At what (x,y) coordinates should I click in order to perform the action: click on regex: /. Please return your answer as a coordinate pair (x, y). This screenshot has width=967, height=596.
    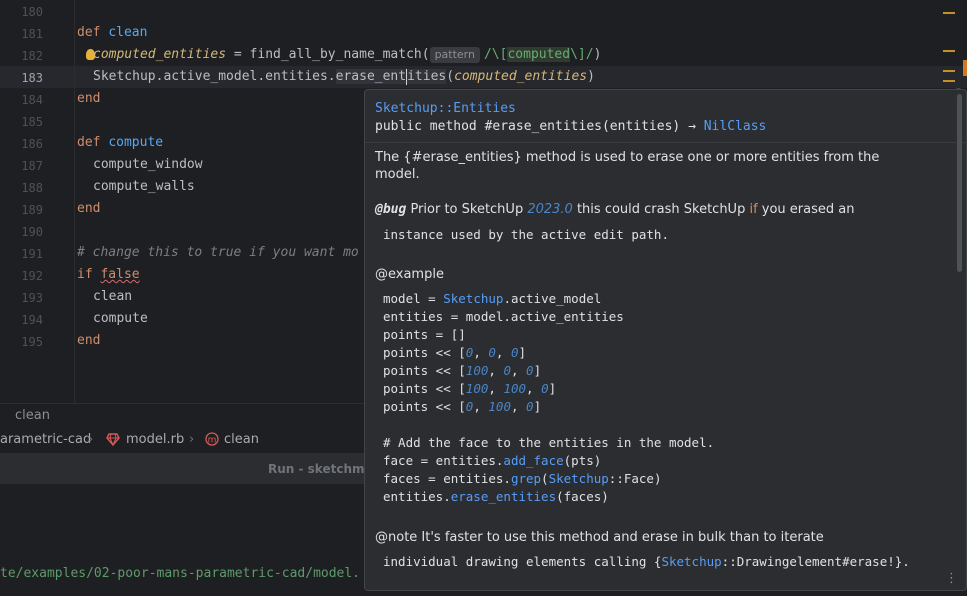
    Looking at the image, I should click on (589, 54).